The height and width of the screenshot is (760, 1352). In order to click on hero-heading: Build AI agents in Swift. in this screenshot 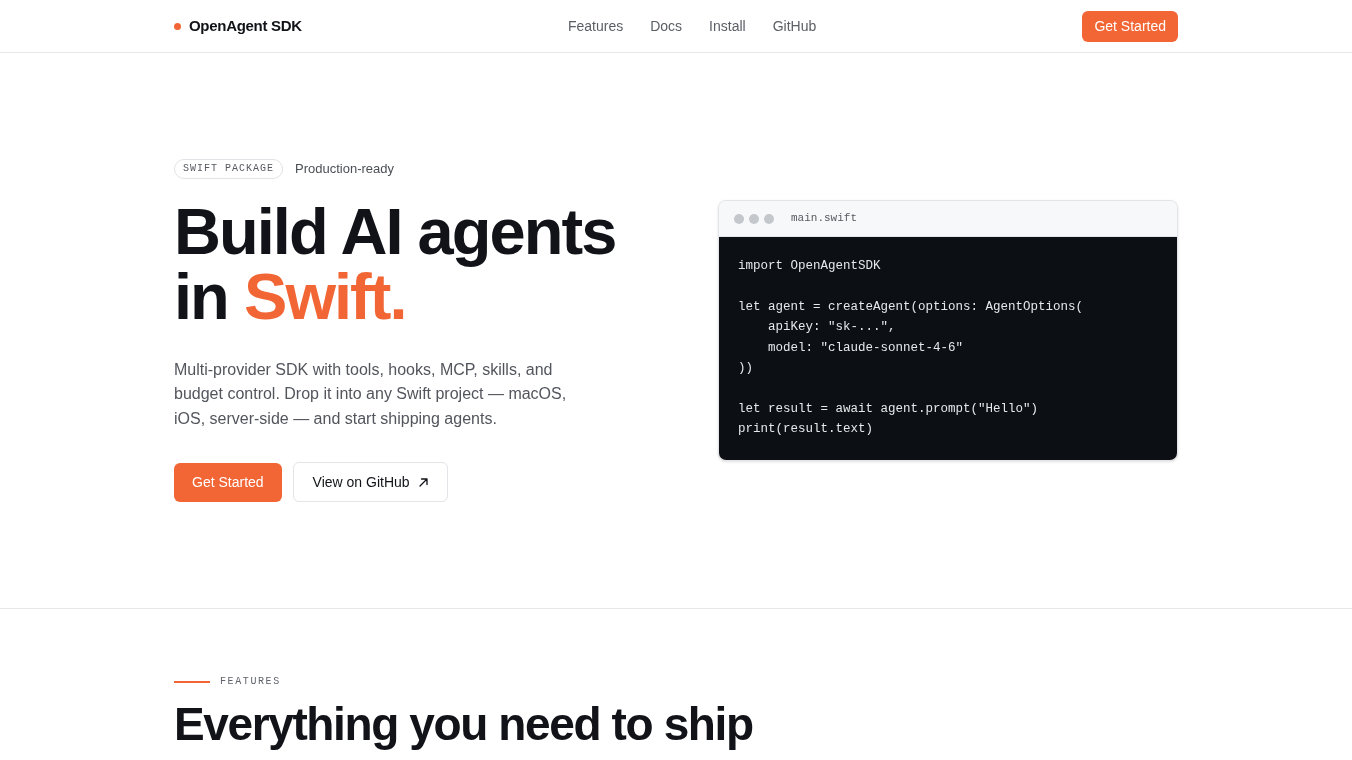, I will do `click(395, 263)`.